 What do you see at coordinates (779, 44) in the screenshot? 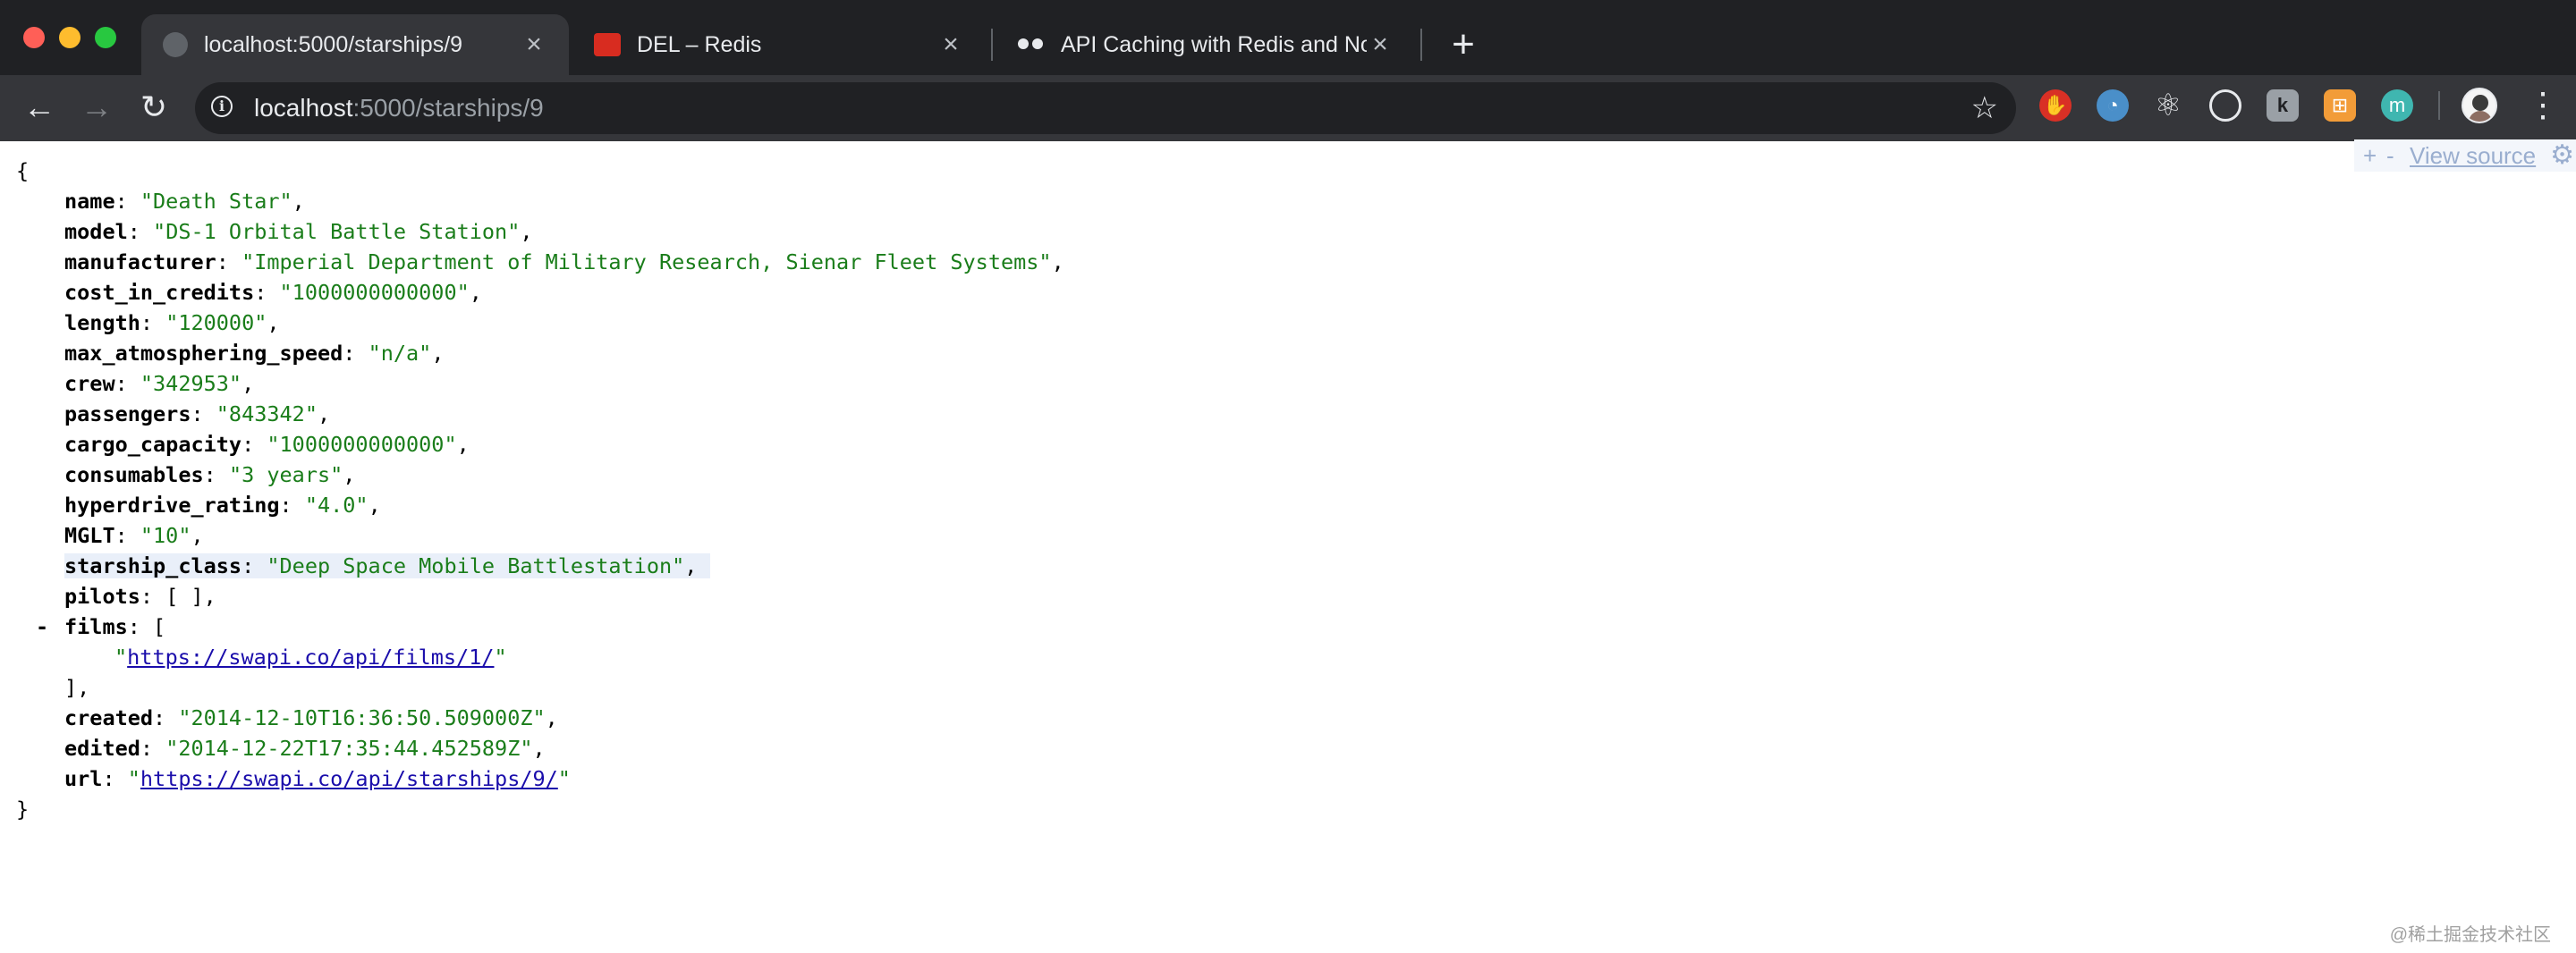
I see `tab-del-redis: DEL – Redis ×` at bounding box center [779, 44].